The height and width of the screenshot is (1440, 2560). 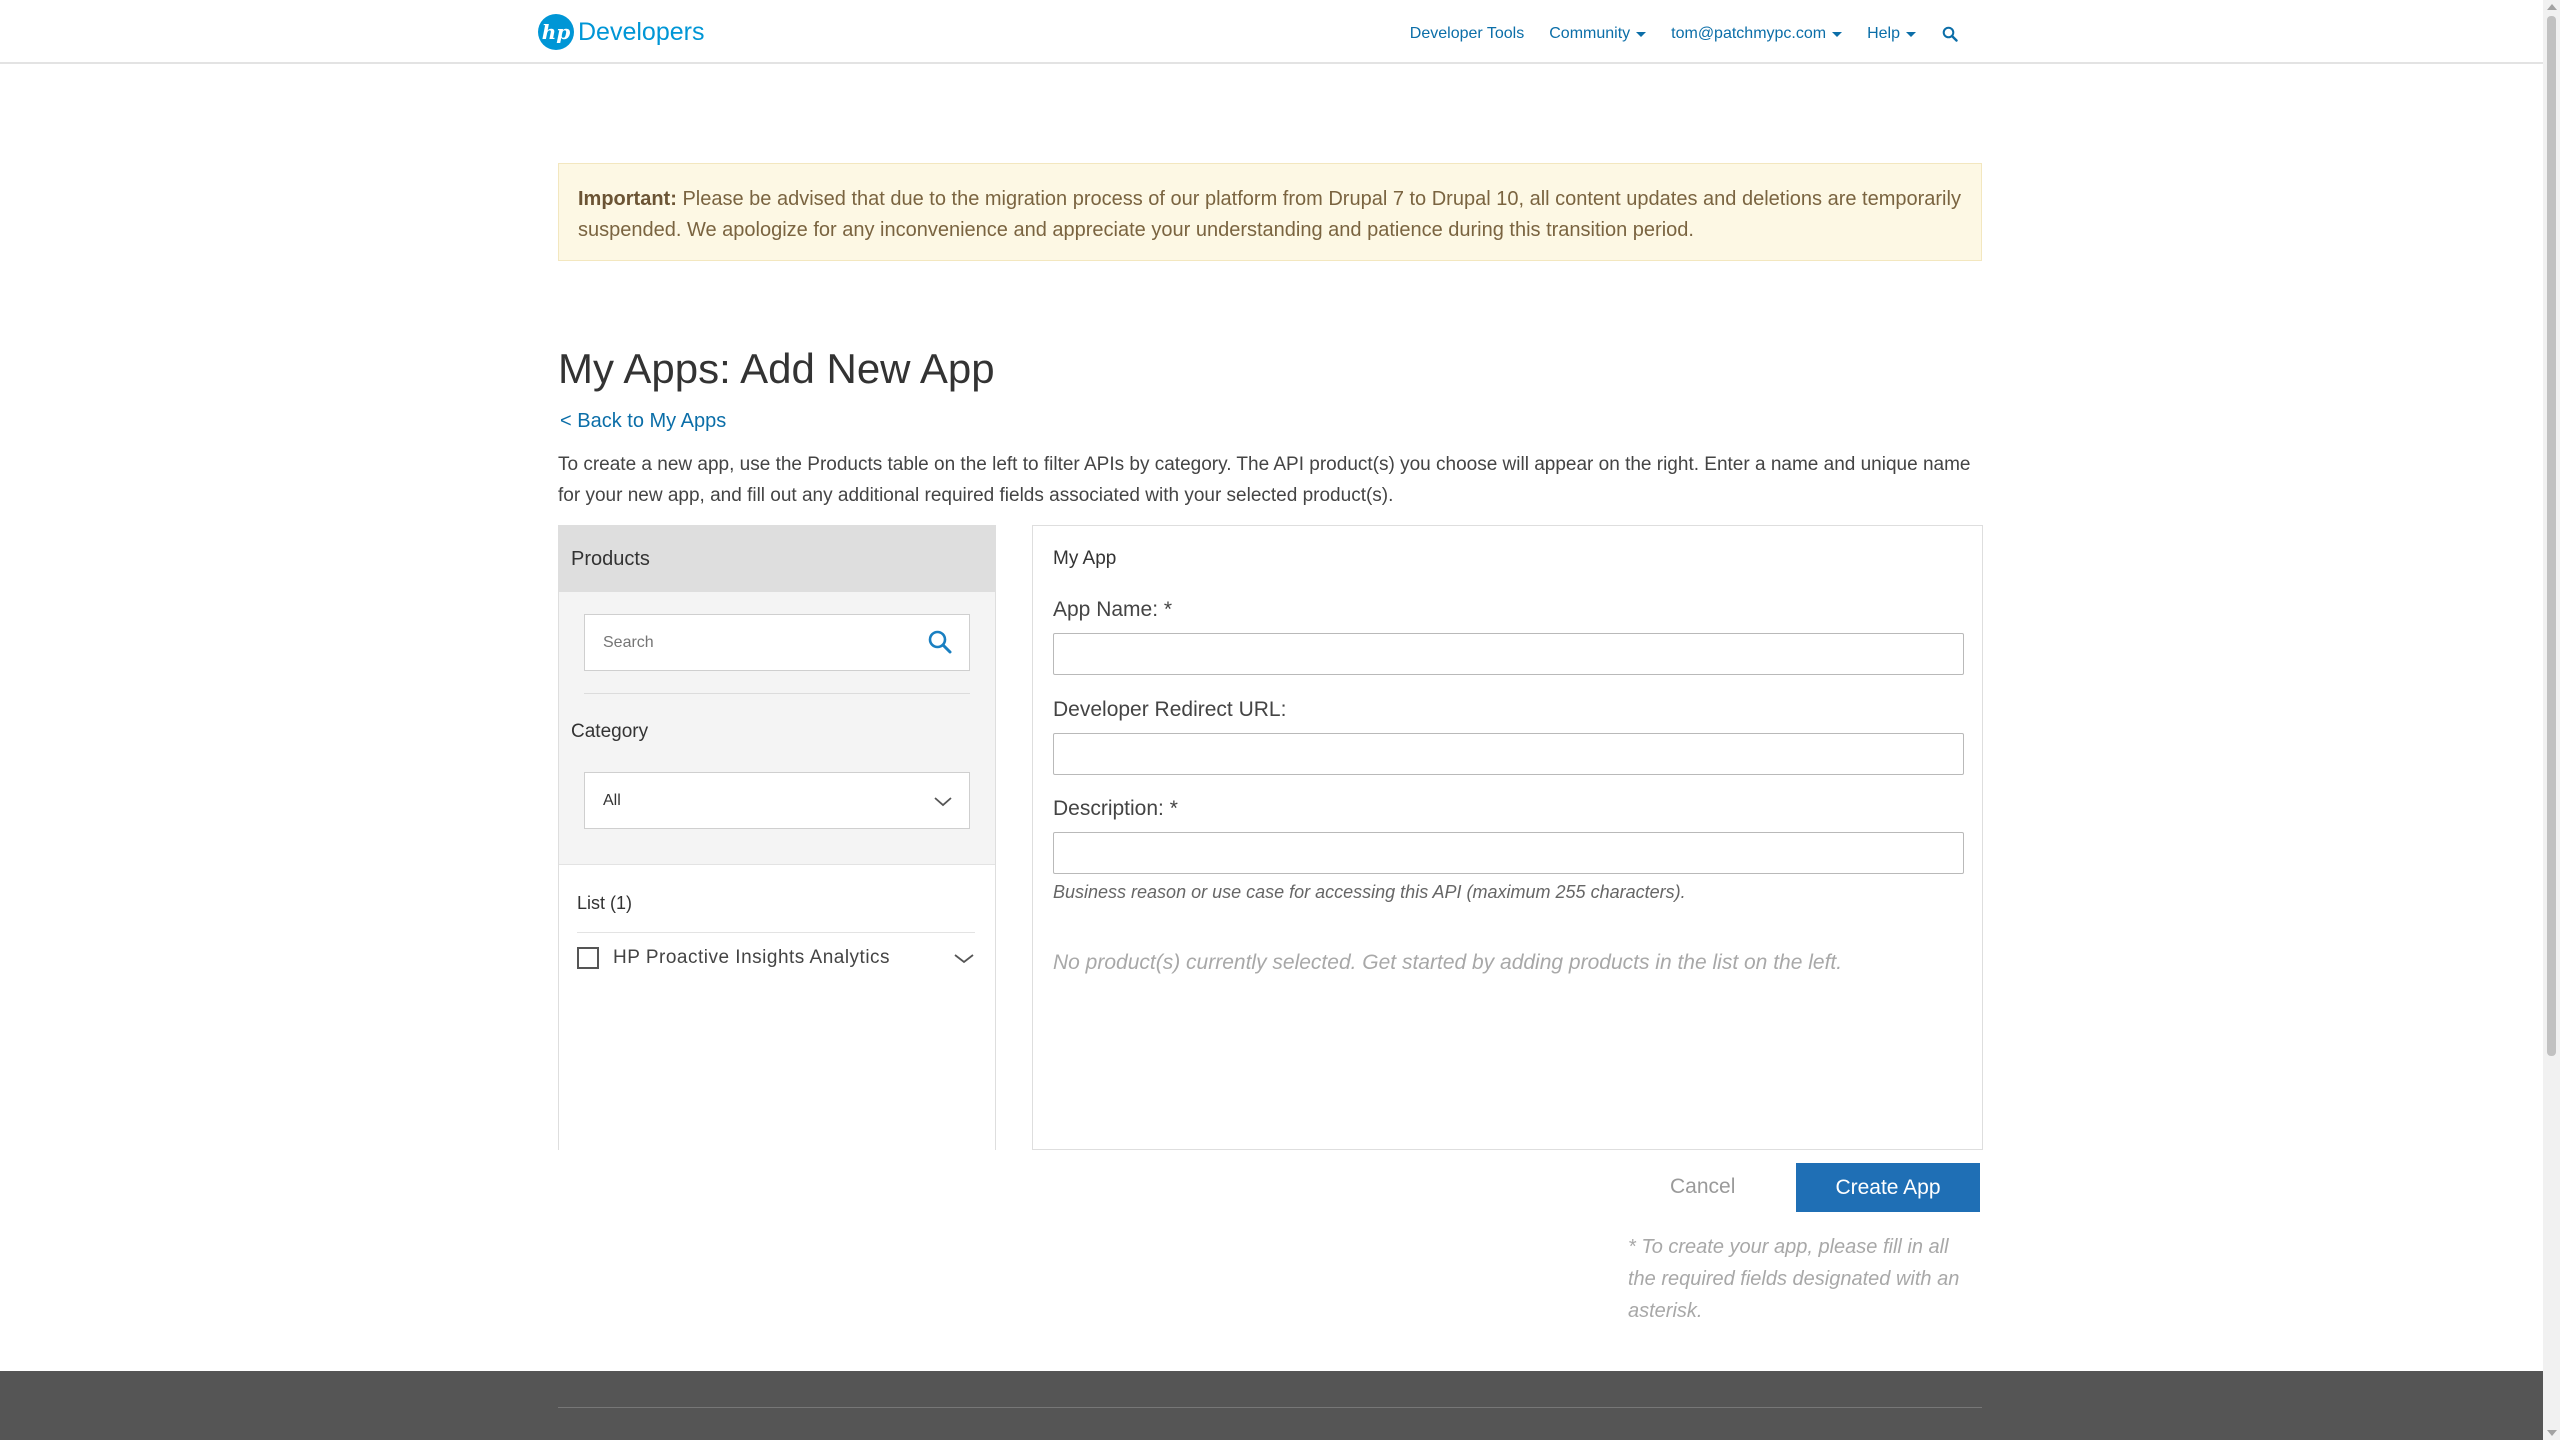 What do you see at coordinates (1508, 853) in the screenshot?
I see `description-input` at bounding box center [1508, 853].